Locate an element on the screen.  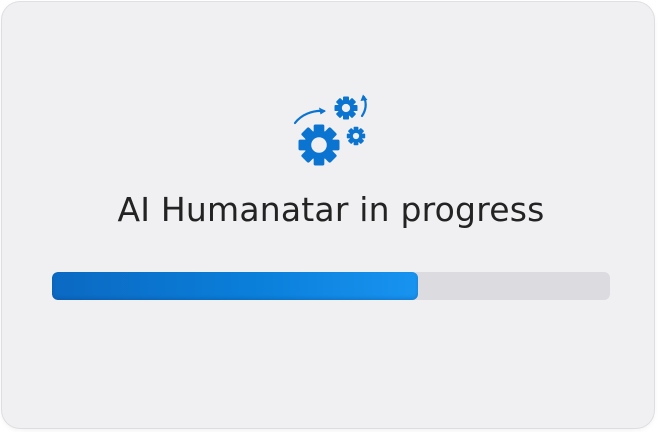
progress-bar is located at coordinates (331, 286).